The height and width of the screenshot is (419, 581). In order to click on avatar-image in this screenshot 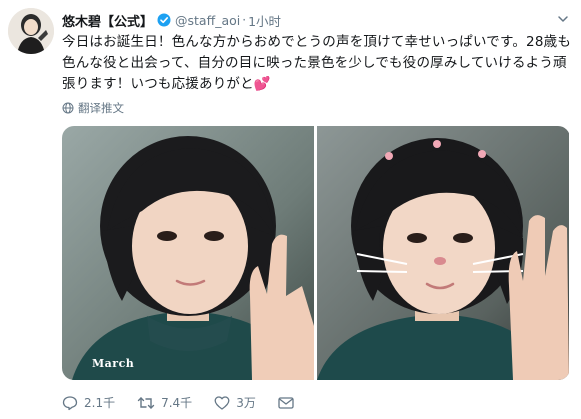, I will do `click(31, 31)`.